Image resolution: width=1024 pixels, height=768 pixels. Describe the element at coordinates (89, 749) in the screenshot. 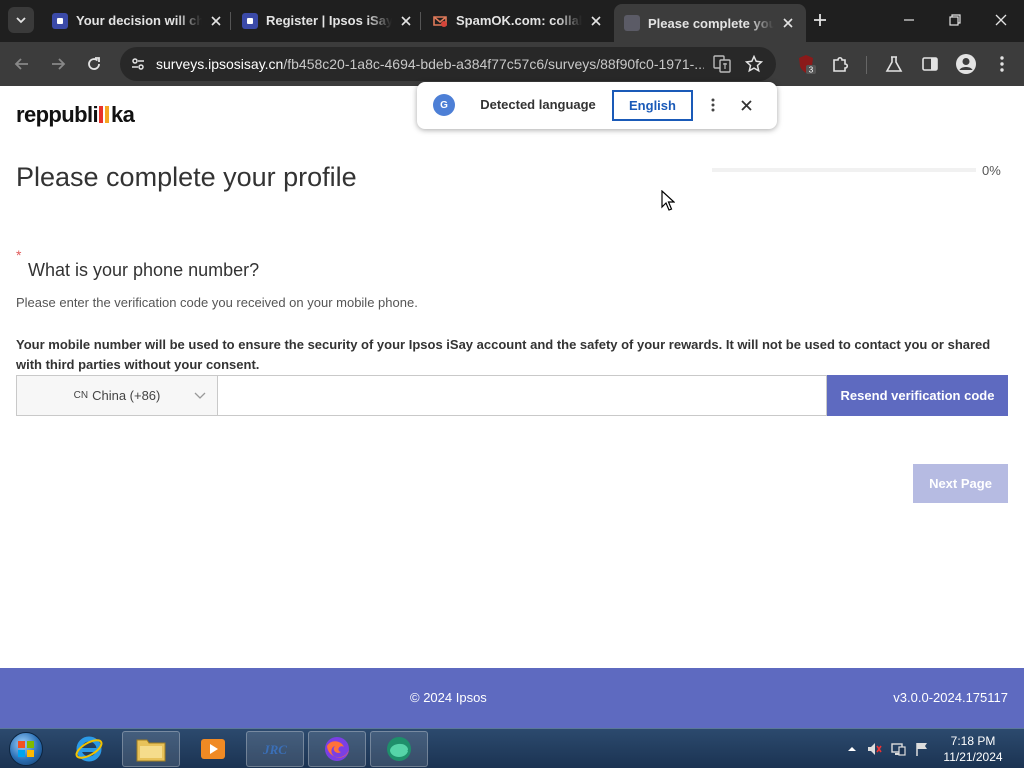

I see `internet-explorer-icon` at that location.